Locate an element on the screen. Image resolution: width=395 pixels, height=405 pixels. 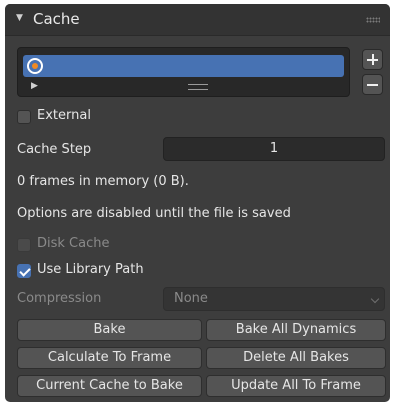
external-label: External is located at coordinates (64, 115).